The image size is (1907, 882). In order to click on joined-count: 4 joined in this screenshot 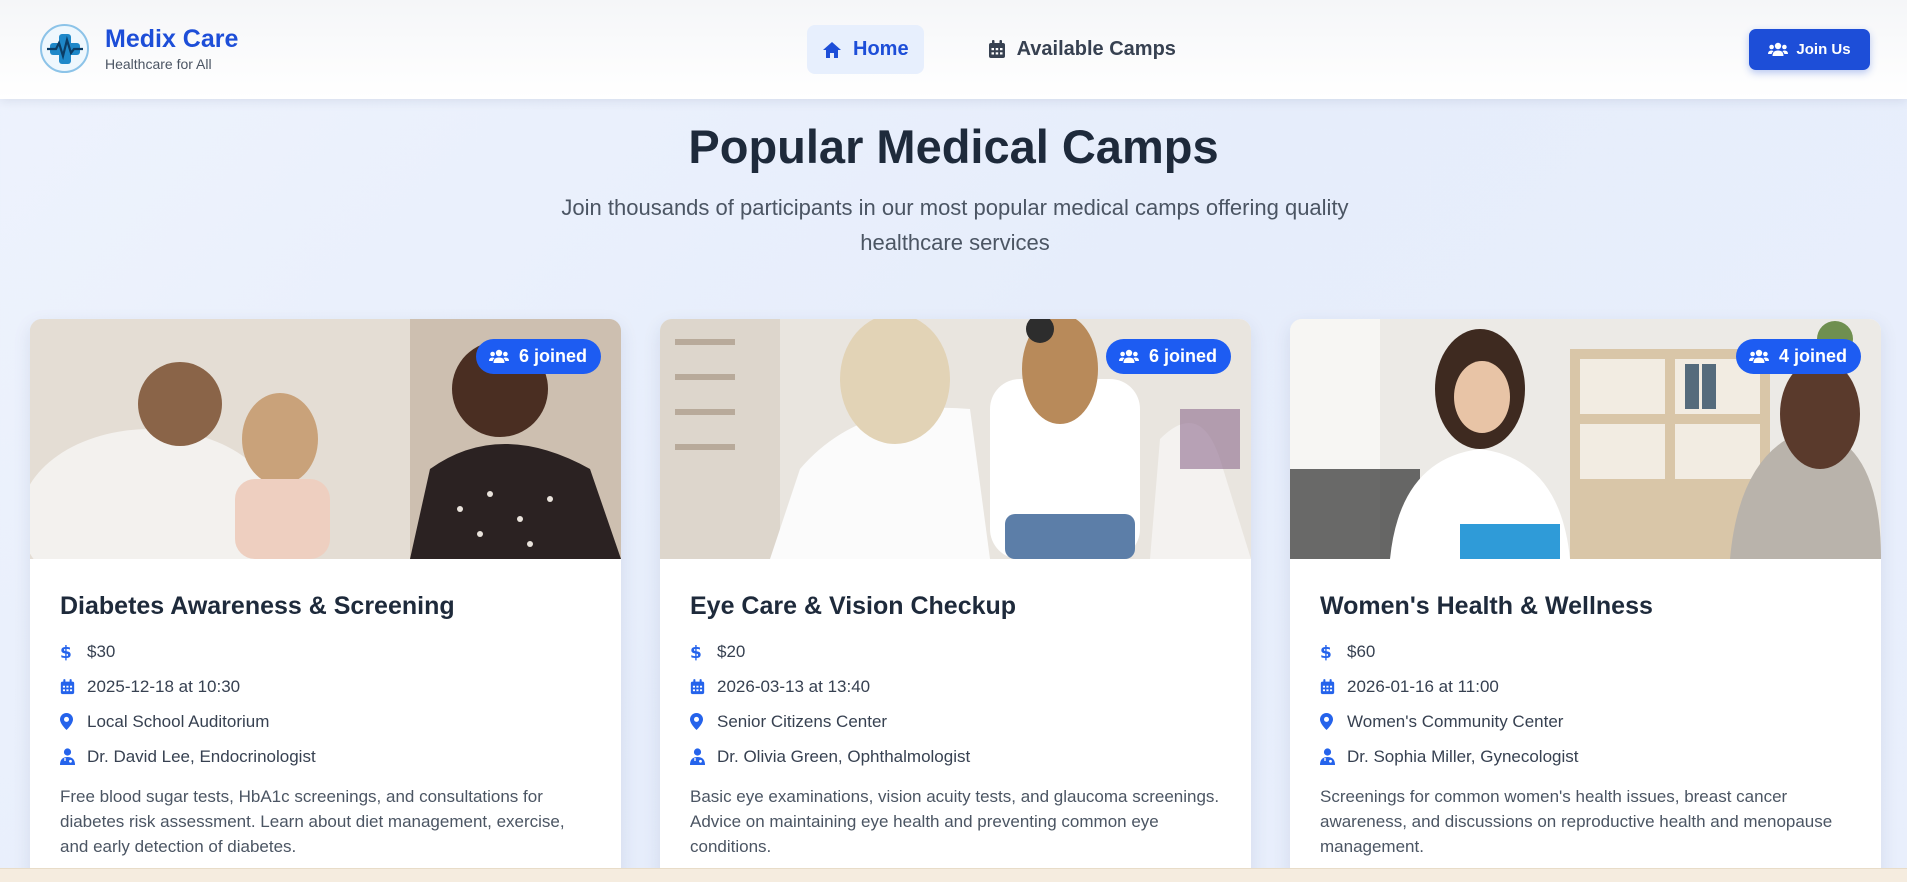, I will do `click(1812, 356)`.